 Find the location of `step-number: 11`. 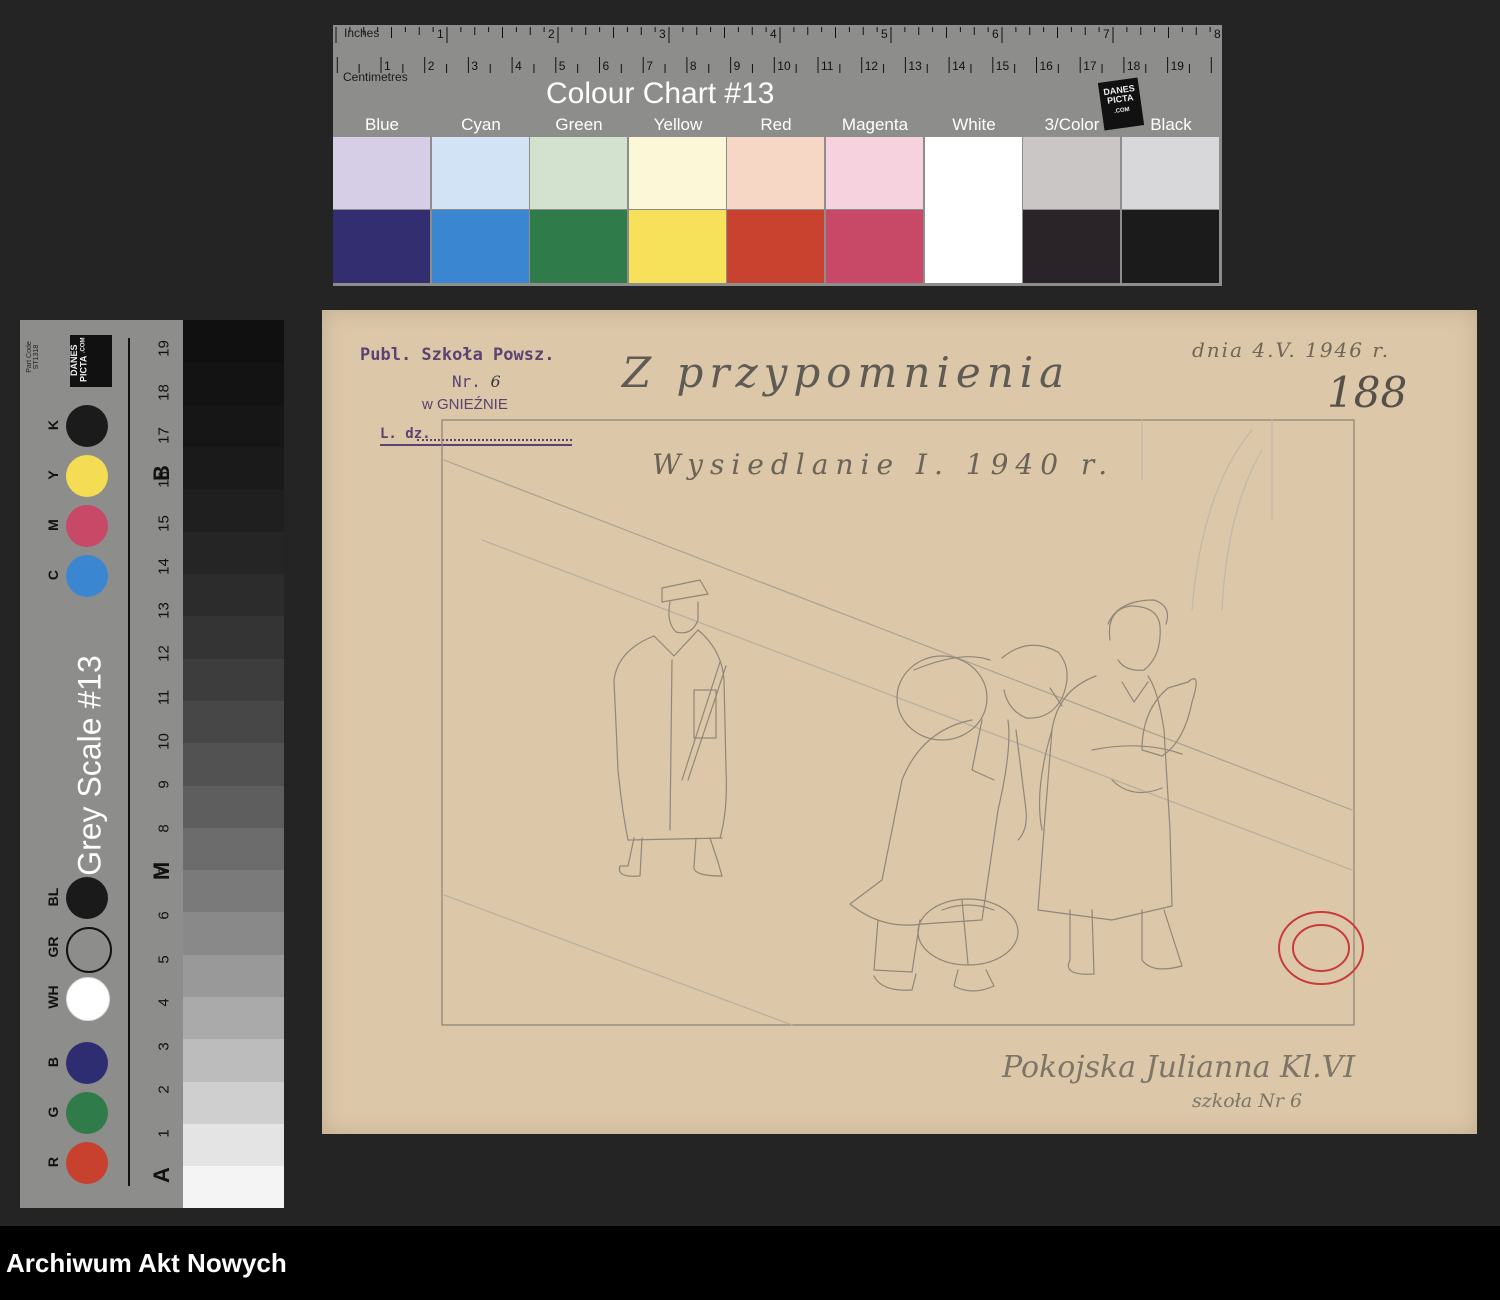

step-number: 11 is located at coordinates (164, 697).